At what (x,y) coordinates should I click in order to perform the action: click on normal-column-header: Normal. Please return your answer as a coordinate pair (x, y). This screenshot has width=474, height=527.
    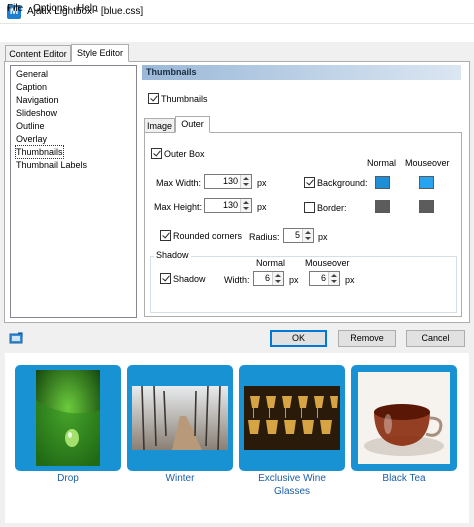
    Looking at the image, I should click on (382, 163).